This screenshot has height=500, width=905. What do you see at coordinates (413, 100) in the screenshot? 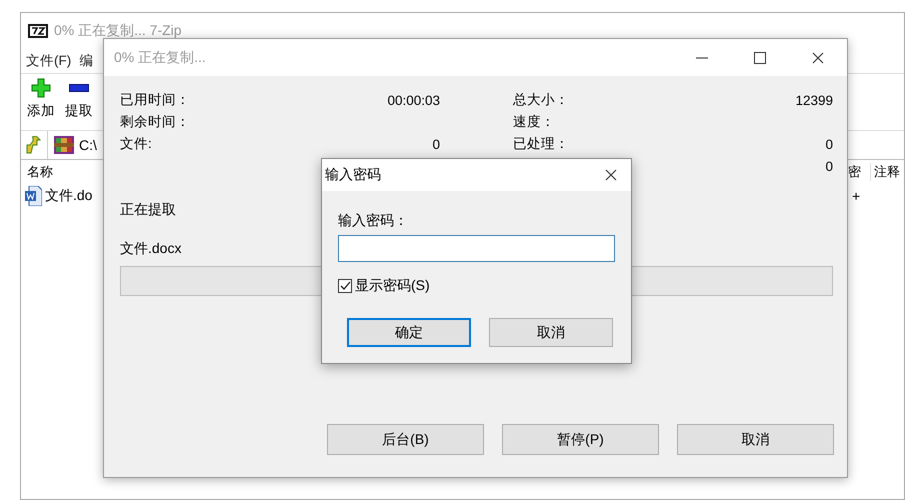
I see `stat-value: 00:00:03` at bounding box center [413, 100].